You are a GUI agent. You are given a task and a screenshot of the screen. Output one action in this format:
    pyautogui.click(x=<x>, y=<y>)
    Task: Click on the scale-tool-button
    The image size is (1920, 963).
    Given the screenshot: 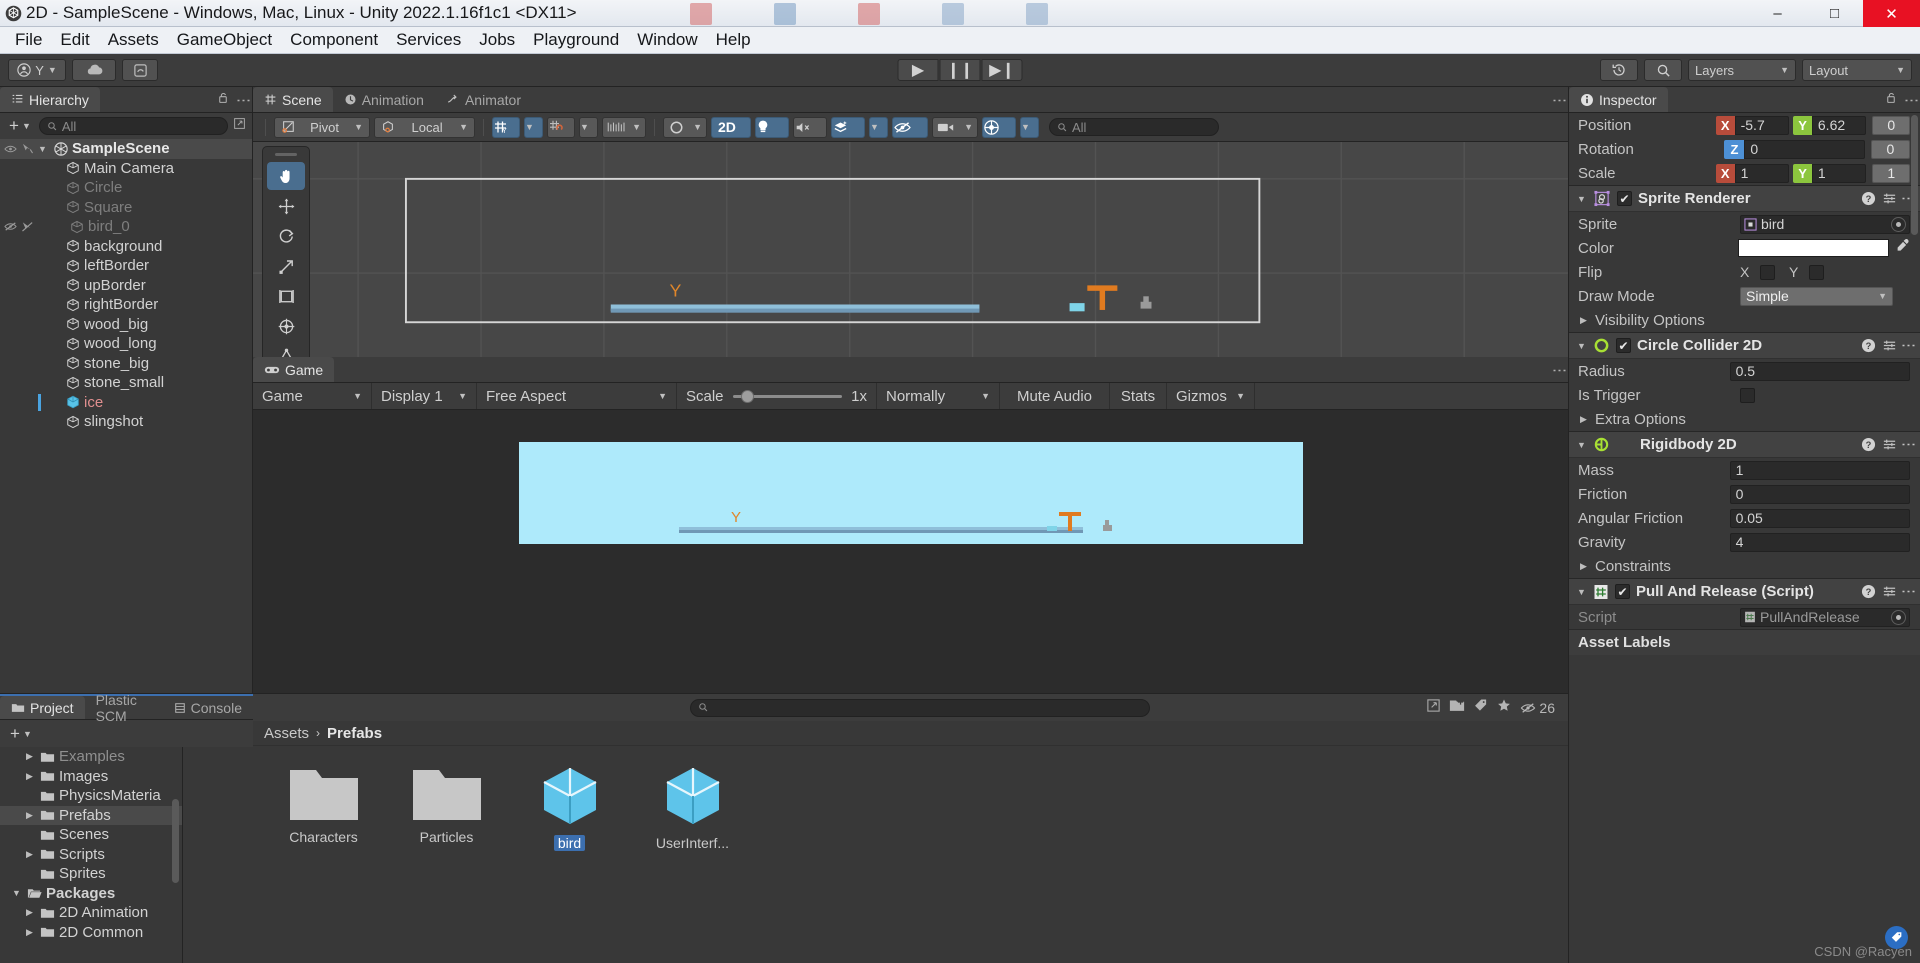 What is the action you would take?
    pyautogui.click(x=286, y=266)
    